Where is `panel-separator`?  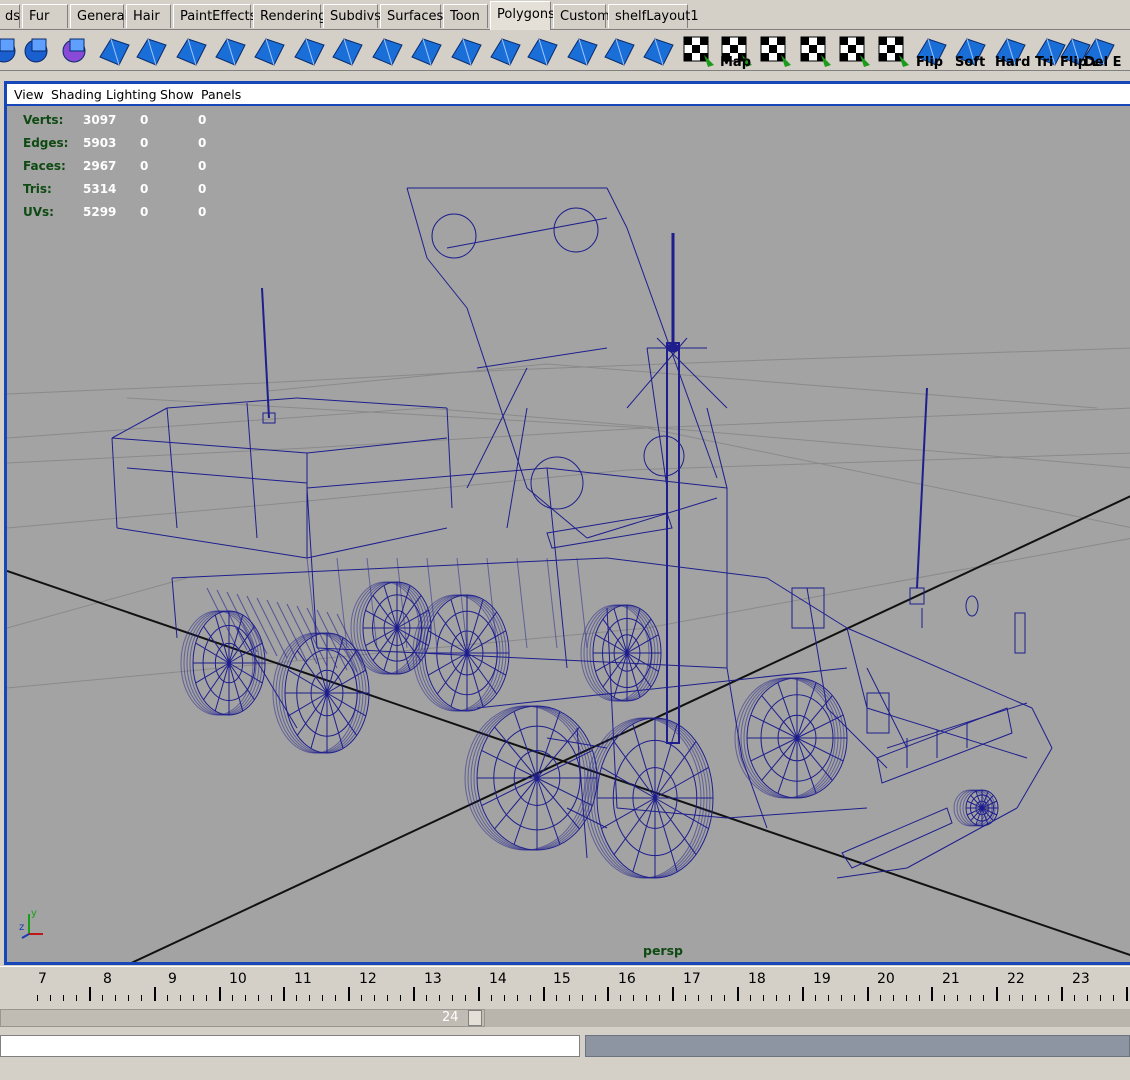
panel-separator is located at coordinates (565, 76).